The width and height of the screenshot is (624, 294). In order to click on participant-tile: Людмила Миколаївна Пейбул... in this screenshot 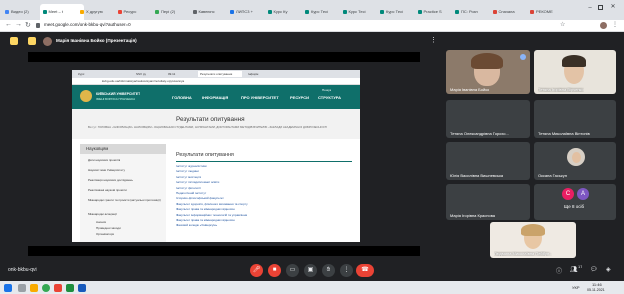, I will do `click(533, 240)`.